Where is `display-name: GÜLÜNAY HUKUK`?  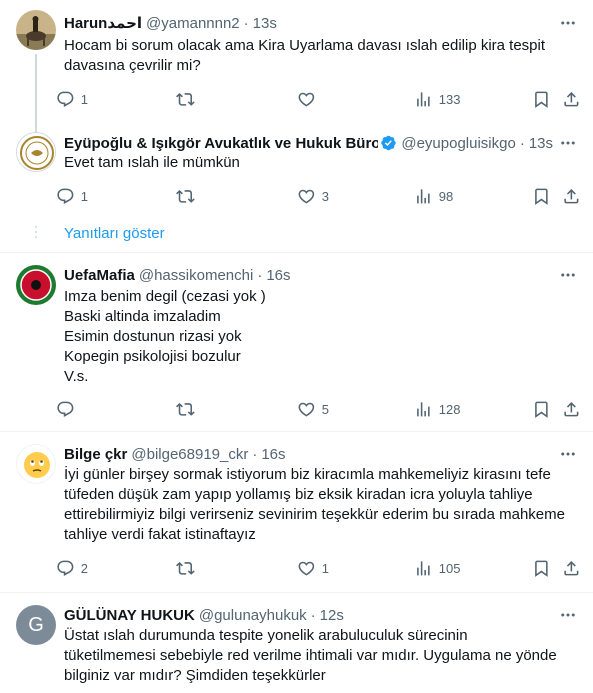
display-name: GÜLÜNAY HUKUK is located at coordinates (129, 615).